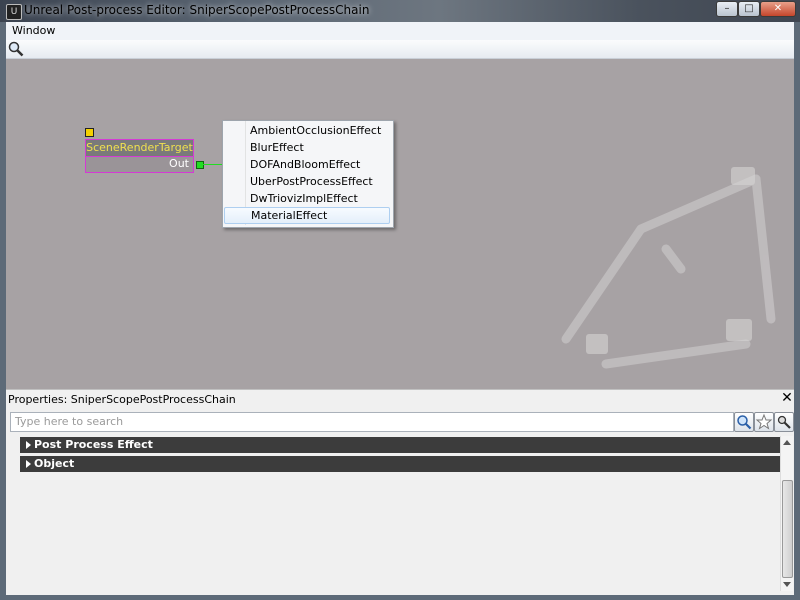 This screenshot has width=800, height=600. Describe the element at coordinates (307, 130) in the screenshot. I see `menu-item-ambient-occlusion-effect: AmbientOcclusionEffect` at that location.